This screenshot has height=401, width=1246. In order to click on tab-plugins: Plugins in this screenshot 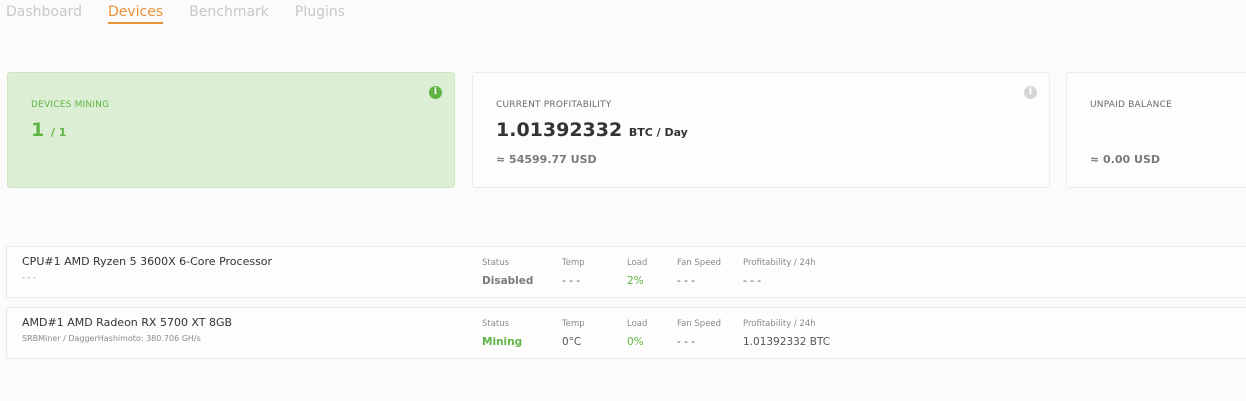, I will do `click(320, 12)`.